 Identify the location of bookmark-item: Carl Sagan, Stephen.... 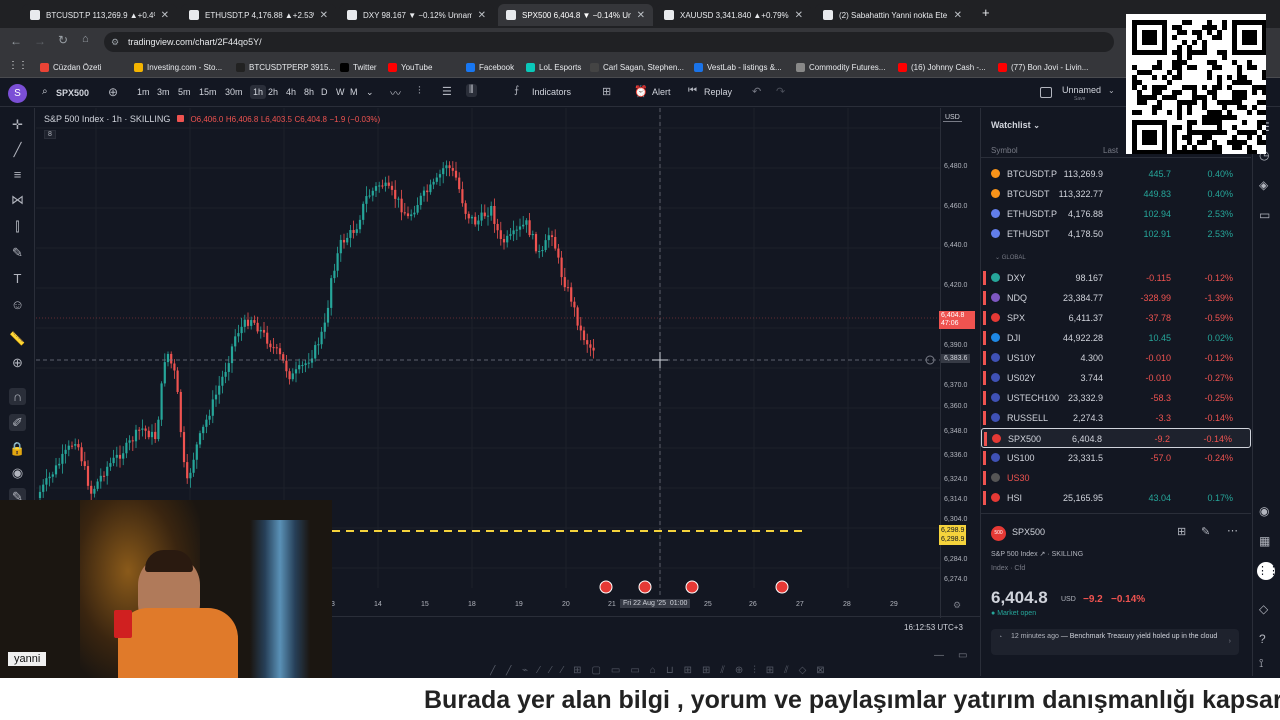
(637, 67).